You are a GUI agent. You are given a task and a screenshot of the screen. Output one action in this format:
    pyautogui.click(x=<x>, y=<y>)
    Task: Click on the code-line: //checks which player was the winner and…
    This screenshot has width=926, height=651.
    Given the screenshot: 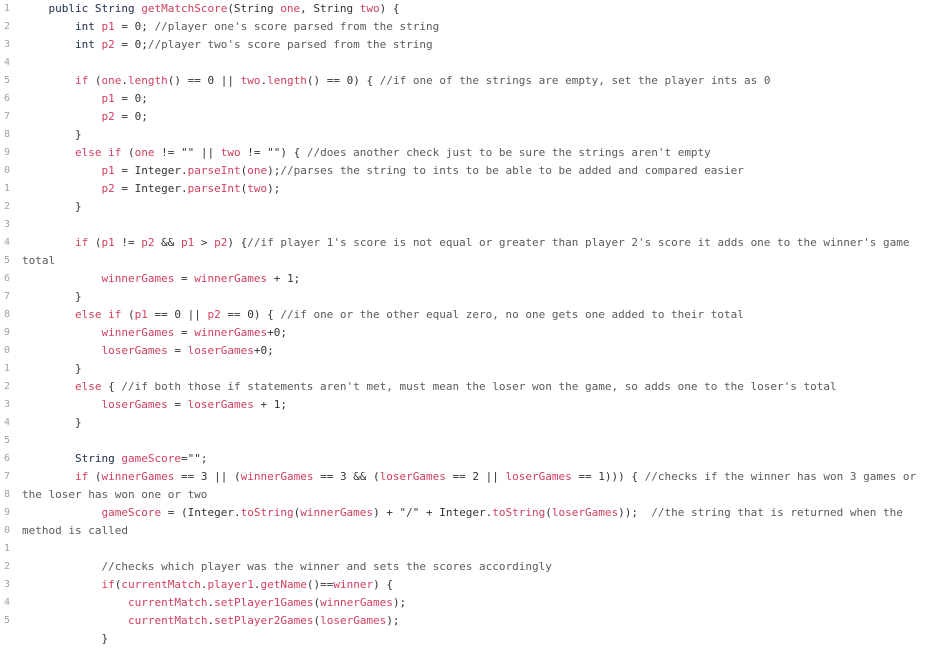 What is the action you would take?
    pyautogui.click(x=327, y=567)
    